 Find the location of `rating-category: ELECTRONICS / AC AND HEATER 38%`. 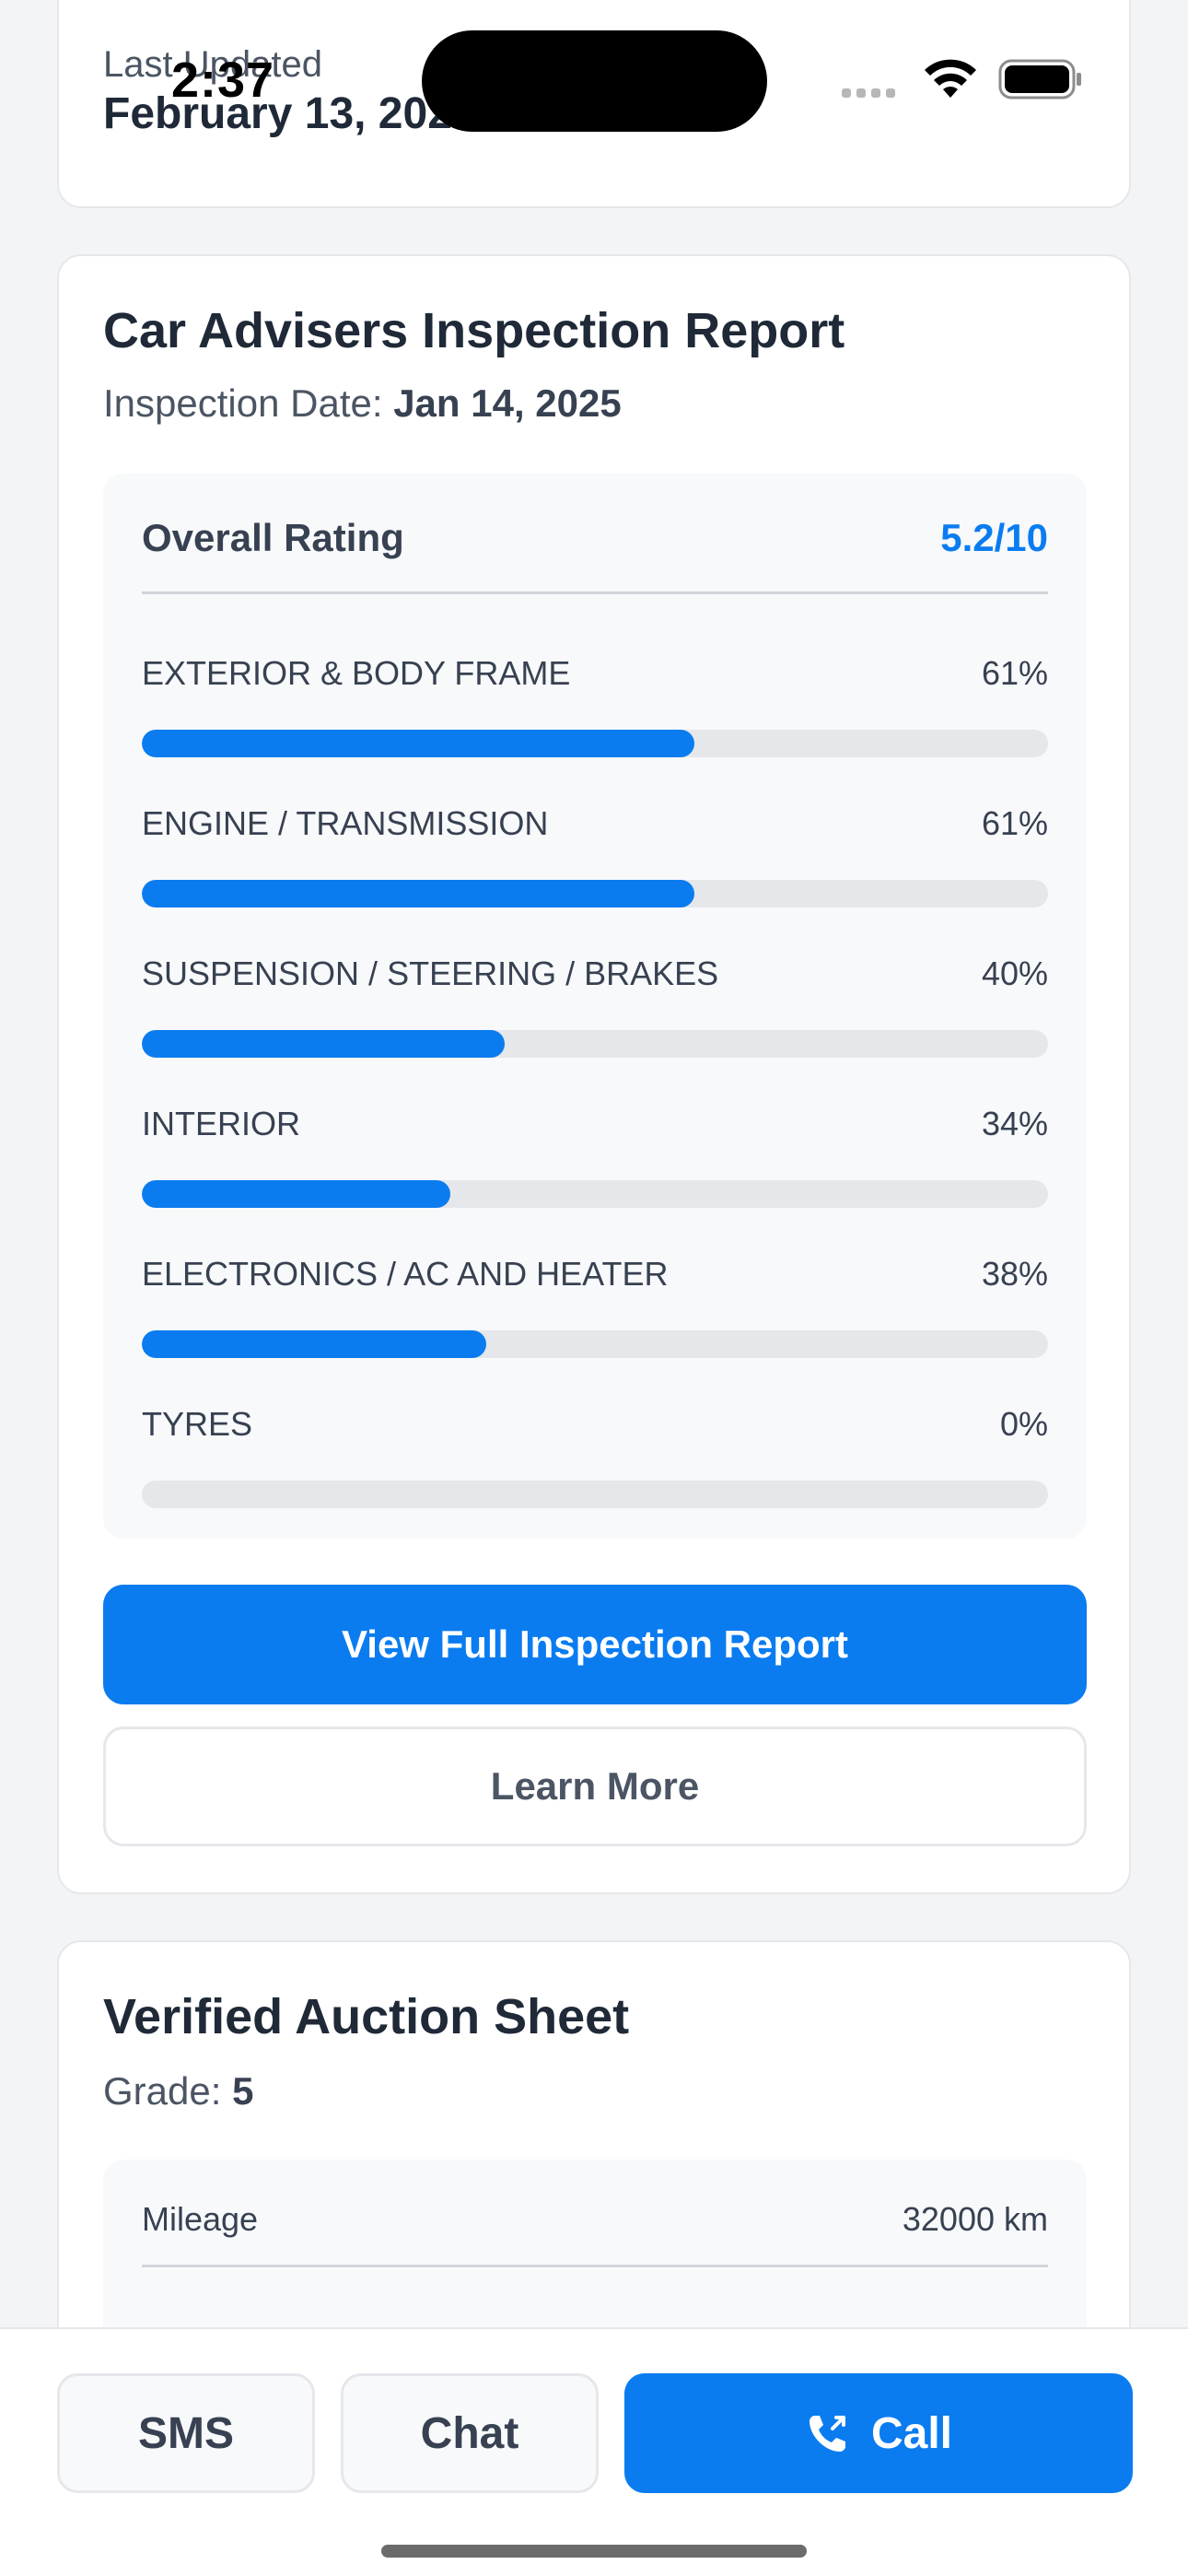

rating-category: ELECTRONICS / AC AND HEATER 38% is located at coordinates (595, 1310).